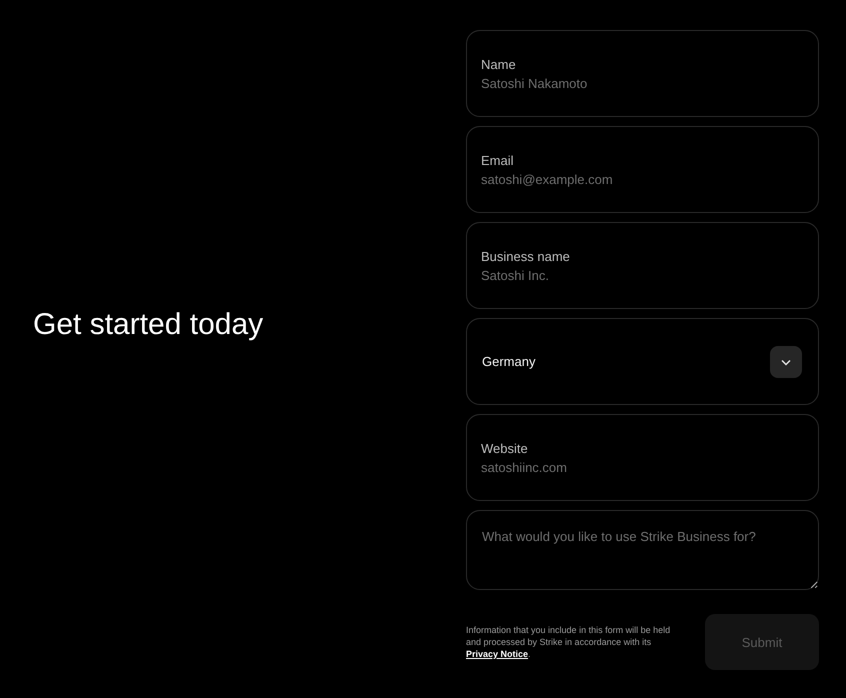 The height and width of the screenshot is (698, 846). Describe the element at coordinates (505, 448) in the screenshot. I see `field-label: Website` at that location.